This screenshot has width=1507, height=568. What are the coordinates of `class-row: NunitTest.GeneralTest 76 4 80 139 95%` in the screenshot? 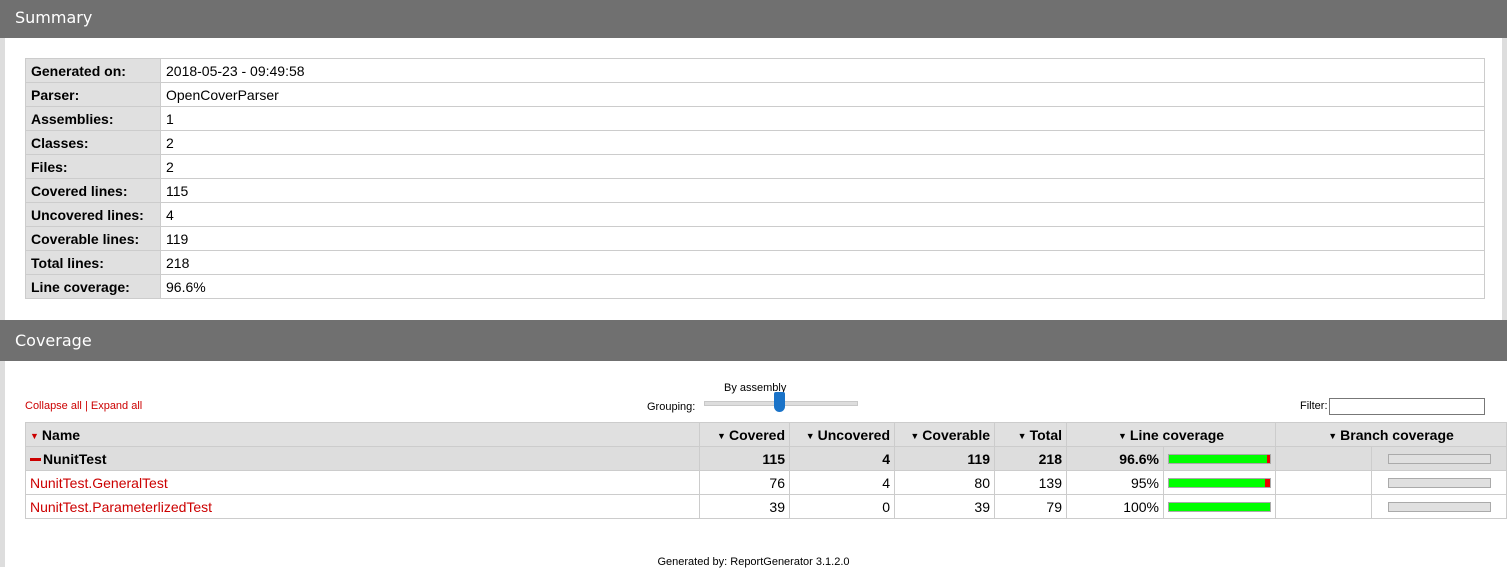 It's located at (766, 482).